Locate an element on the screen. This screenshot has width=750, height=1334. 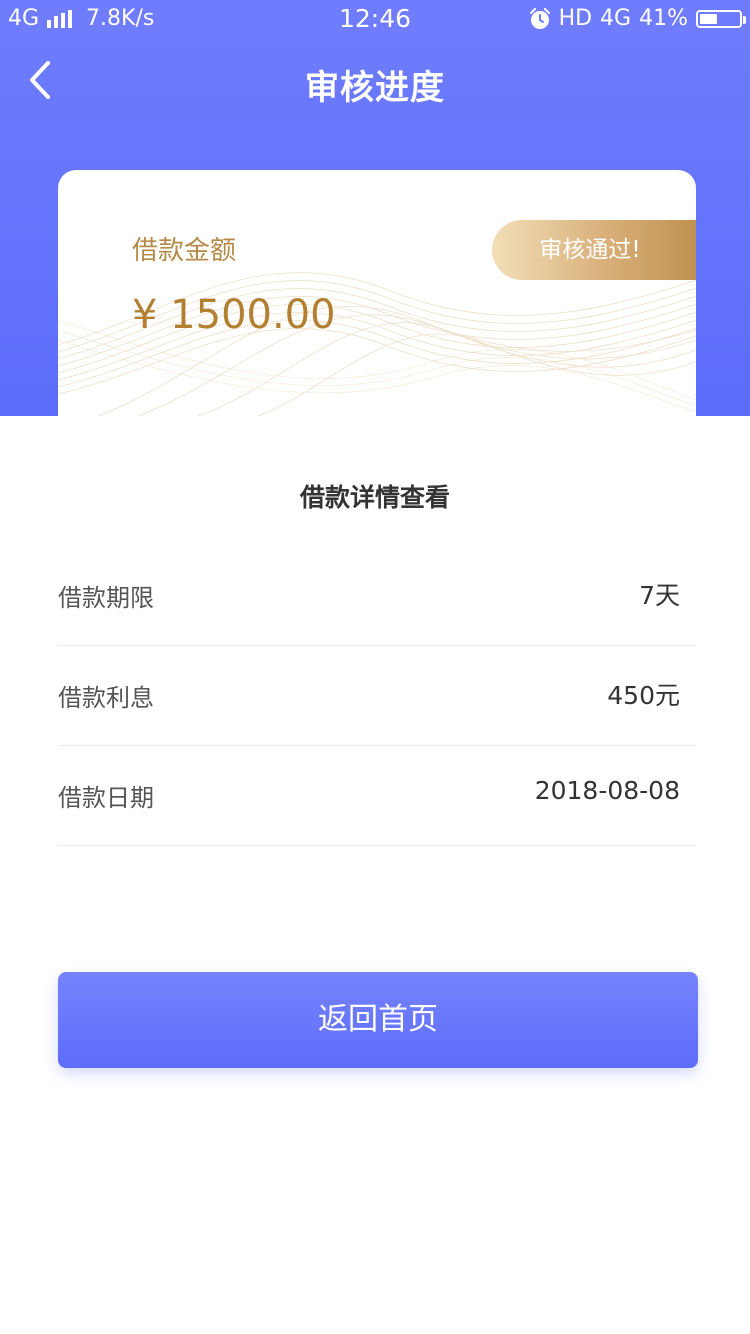
detail-label: 借款日期 is located at coordinates (106, 798).